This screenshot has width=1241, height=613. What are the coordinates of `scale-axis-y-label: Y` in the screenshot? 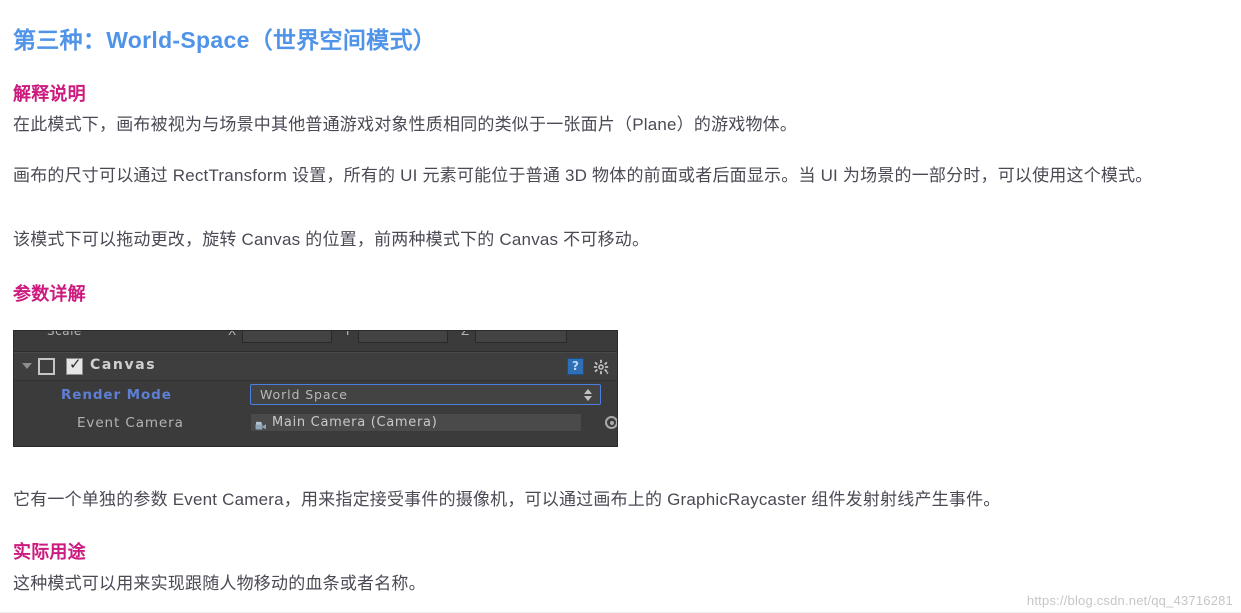 It's located at (348, 334).